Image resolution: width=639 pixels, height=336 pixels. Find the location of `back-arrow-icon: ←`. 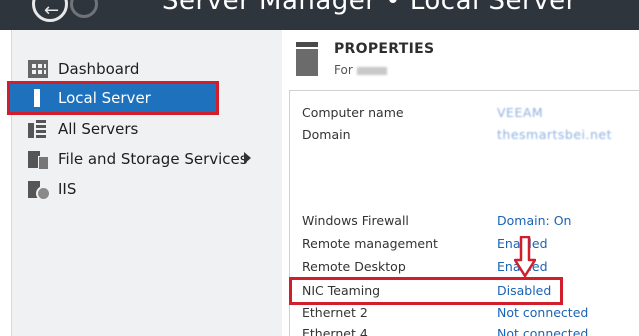

back-arrow-icon: ← is located at coordinates (52, 10).